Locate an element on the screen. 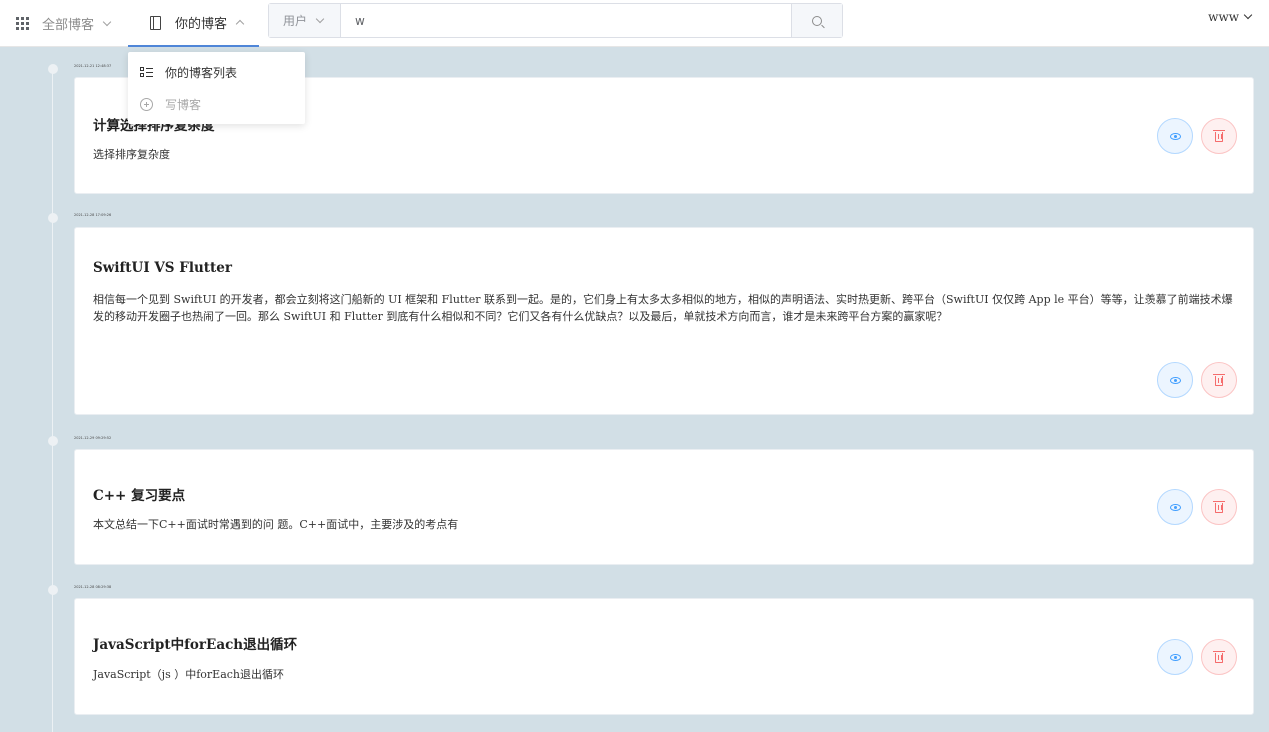 The image size is (1269, 732). grid-icon is located at coordinates (23, 23).